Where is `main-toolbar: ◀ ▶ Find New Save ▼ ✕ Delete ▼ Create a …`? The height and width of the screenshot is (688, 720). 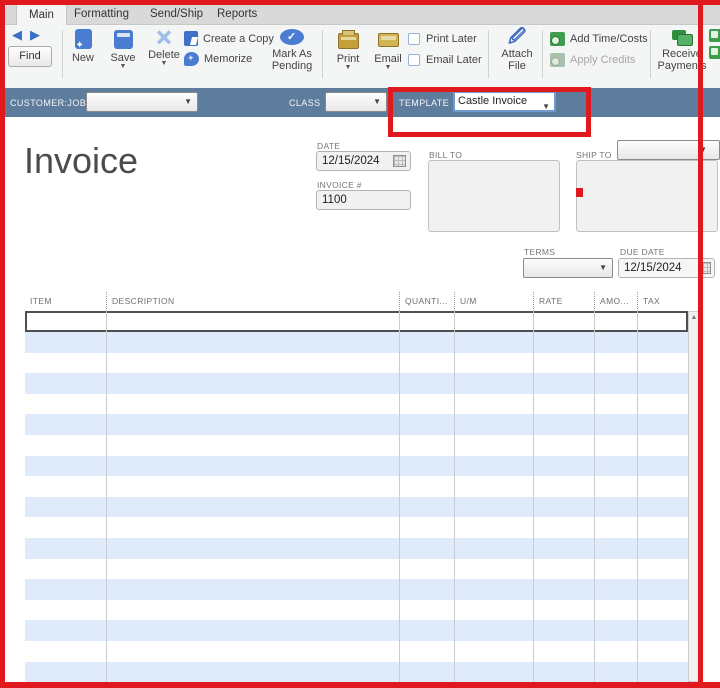
main-toolbar: ◀ ▶ Find New Save ▼ ✕ Delete ▼ Create a … is located at coordinates (360, 56).